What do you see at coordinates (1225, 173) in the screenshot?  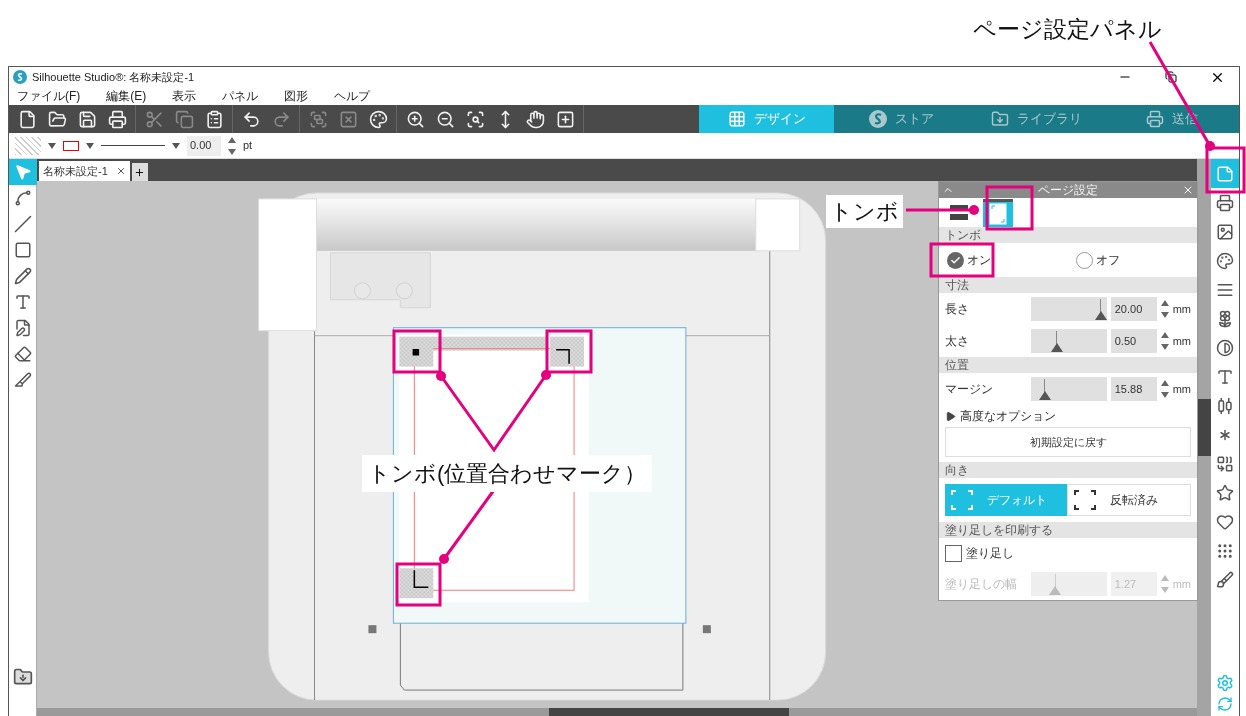 I see `sticky-note-icon` at bounding box center [1225, 173].